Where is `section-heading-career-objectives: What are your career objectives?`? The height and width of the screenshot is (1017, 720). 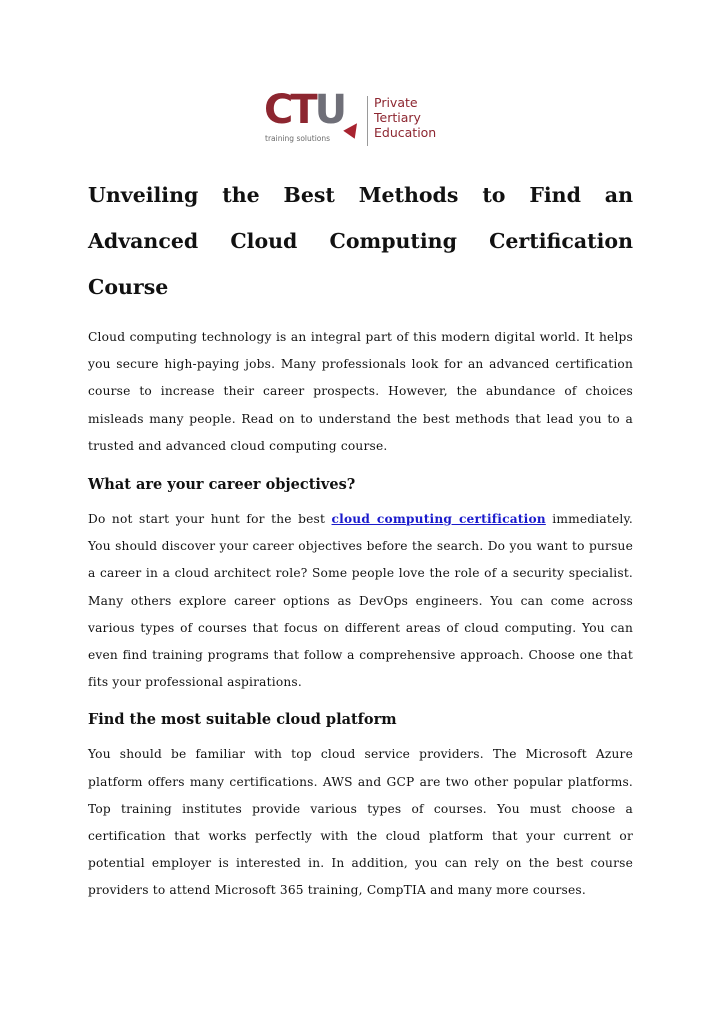 section-heading-career-objectives: What are your career objectives? is located at coordinates (222, 485).